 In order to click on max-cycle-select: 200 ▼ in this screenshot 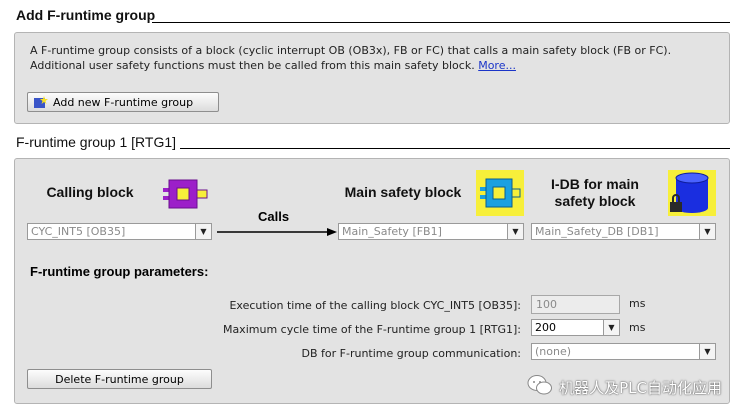, I will do `click(575, 327)`.